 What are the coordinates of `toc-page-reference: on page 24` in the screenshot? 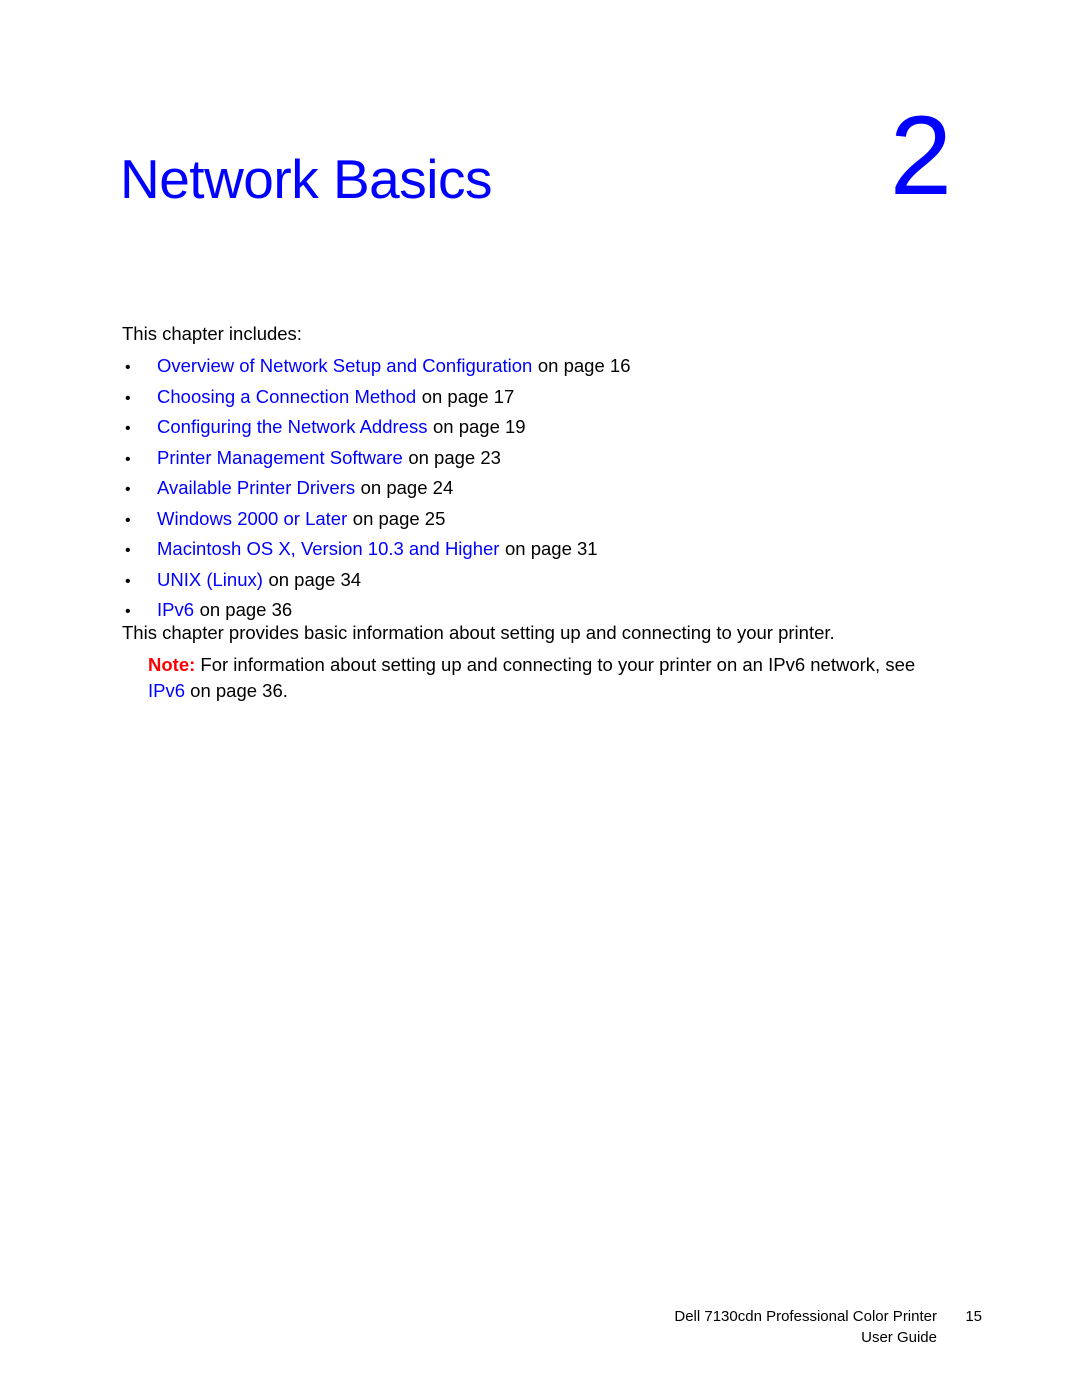 It's located at (407, 487).